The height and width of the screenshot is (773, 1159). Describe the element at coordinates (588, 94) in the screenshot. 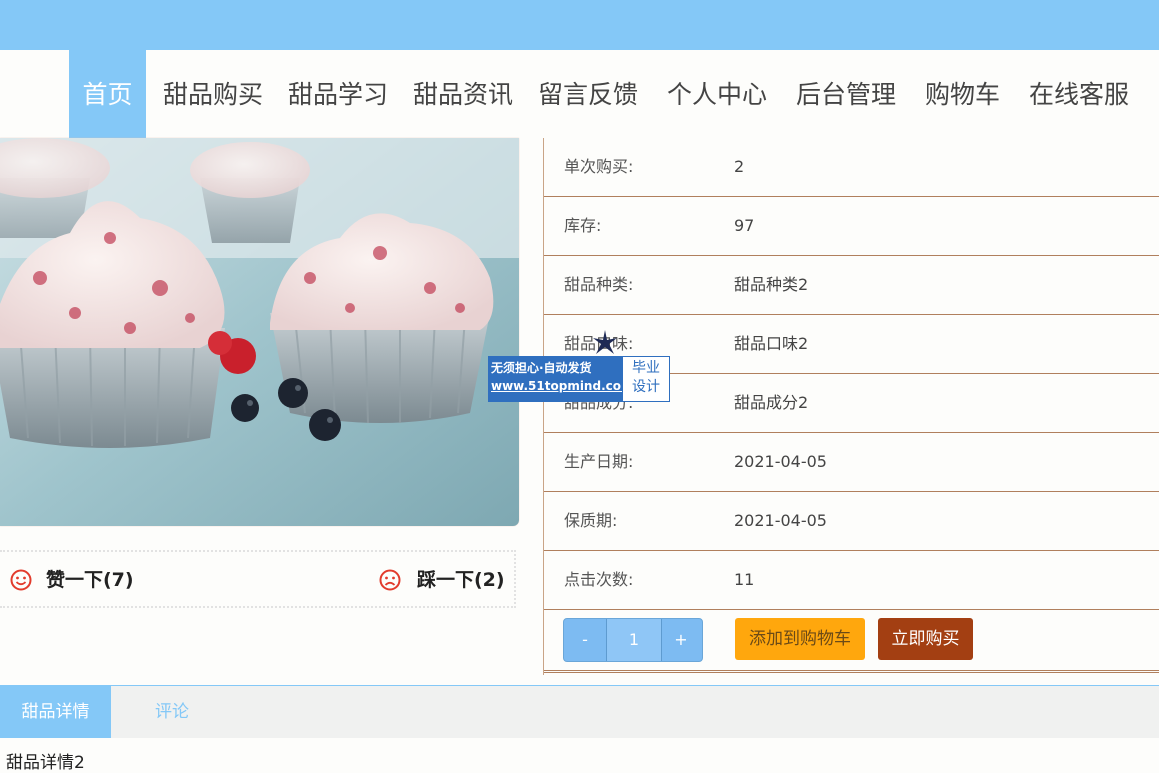

I see `nav-item-feedback: 留言反馈` at that location.